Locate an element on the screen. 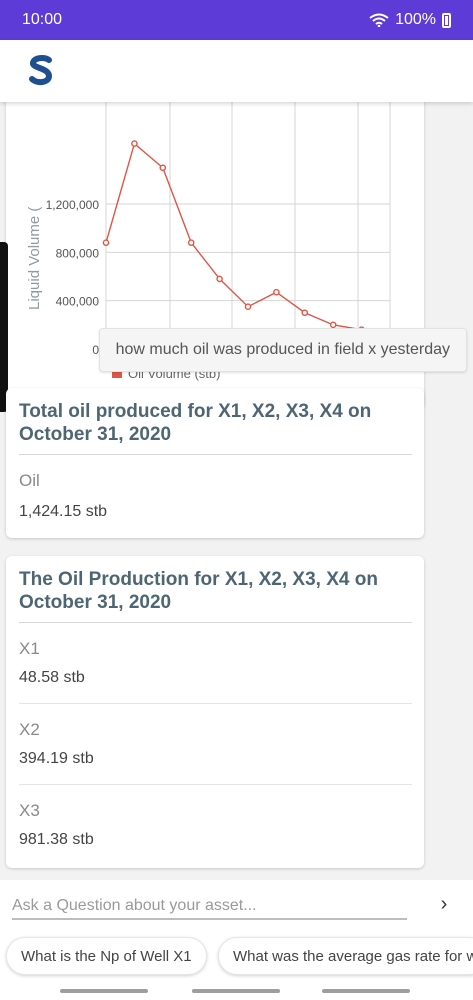 This screenshot has width=473, height=1000. brand-s-logo-icon is located at coordinates (41, 70).